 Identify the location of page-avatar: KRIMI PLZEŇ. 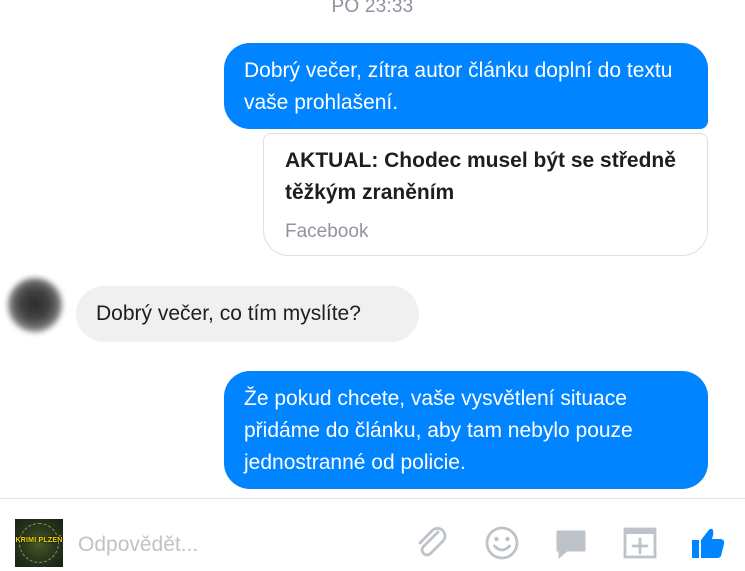
(39, 543).